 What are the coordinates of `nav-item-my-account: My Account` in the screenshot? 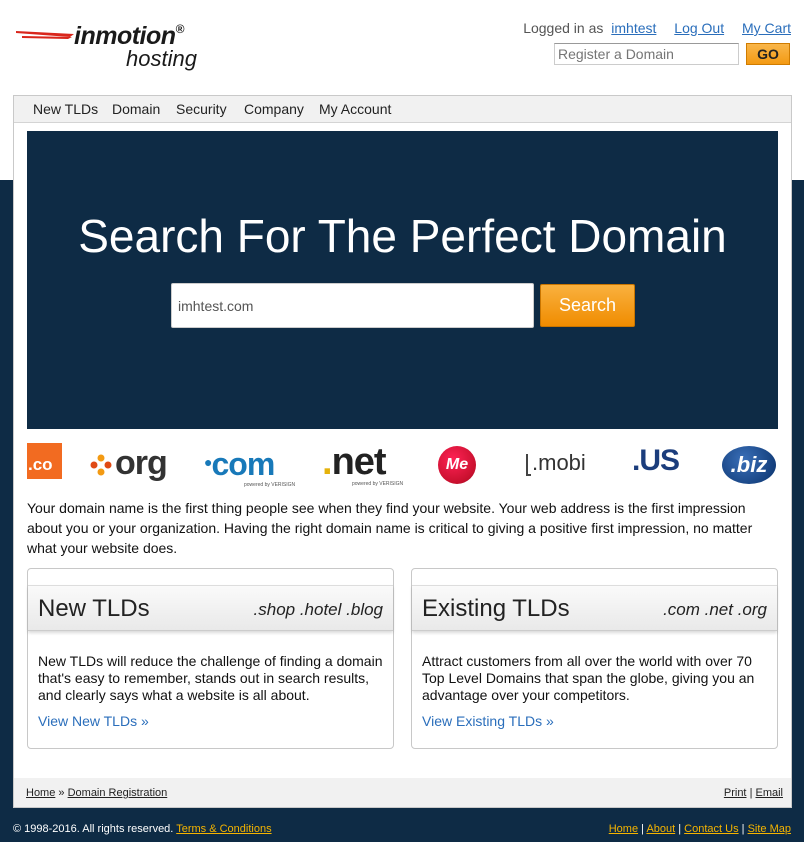 It's located at (355, 109).